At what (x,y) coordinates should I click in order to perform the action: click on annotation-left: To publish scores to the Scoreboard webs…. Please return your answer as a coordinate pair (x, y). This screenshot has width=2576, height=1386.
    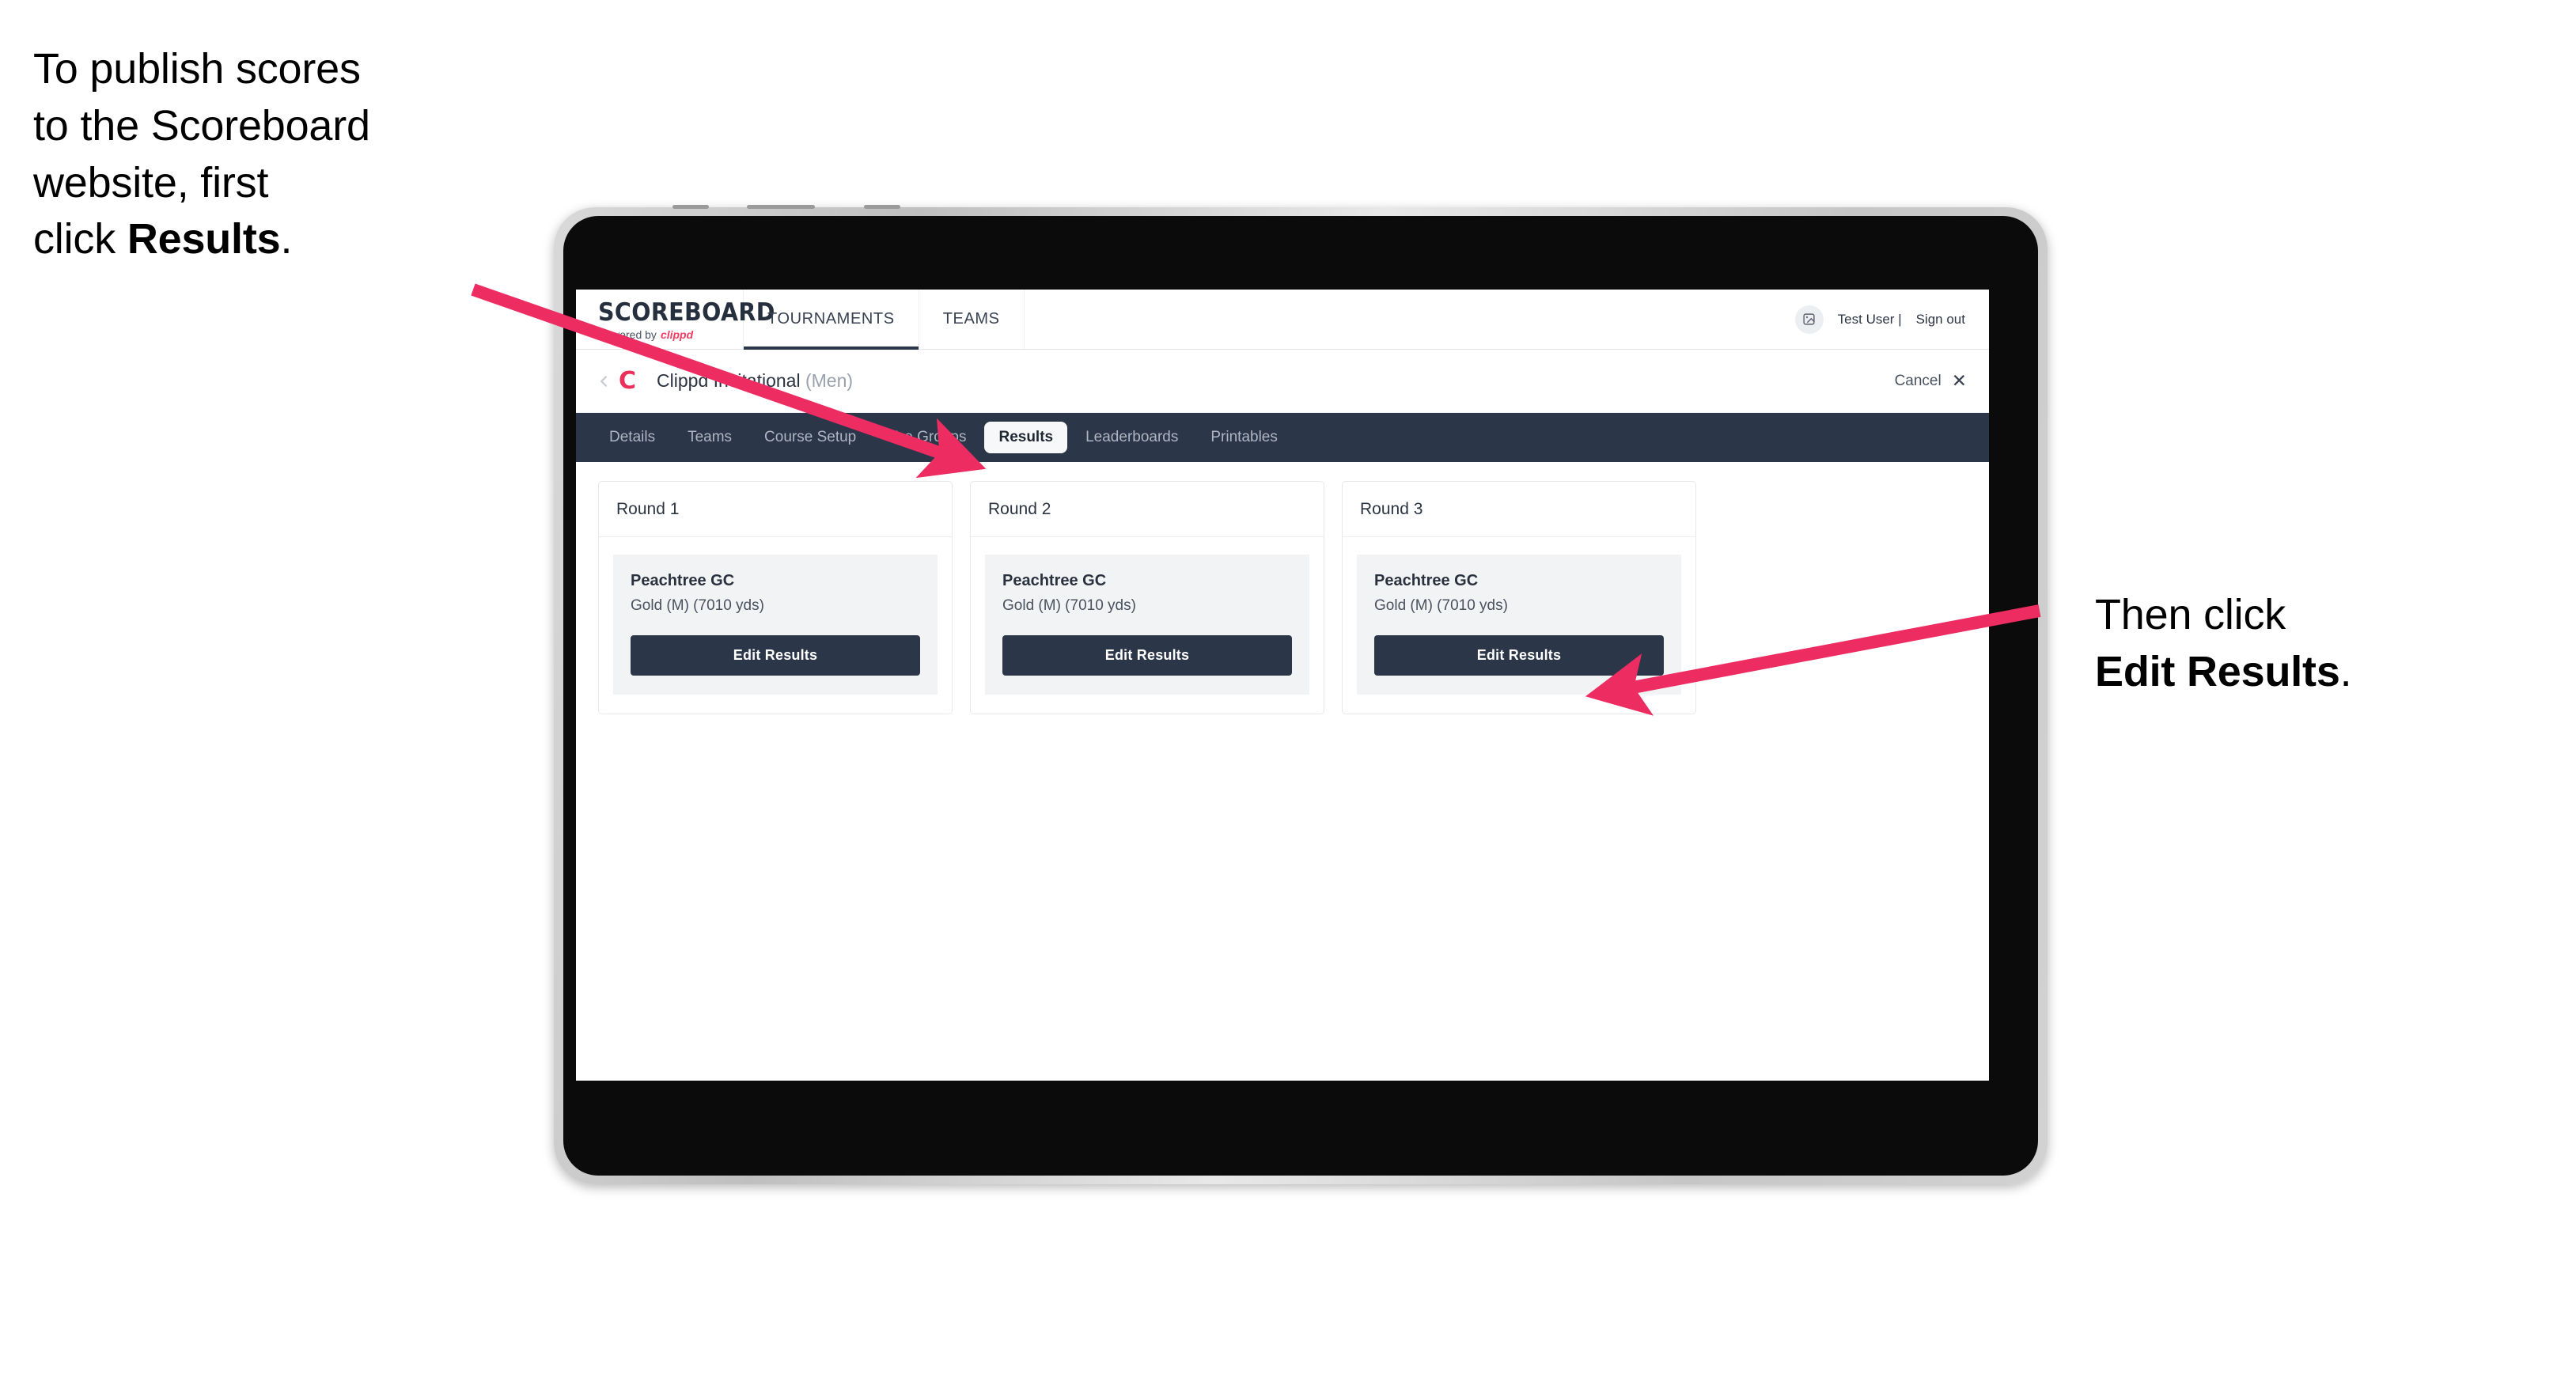
    Looking at the image, I should click on (294, 154).